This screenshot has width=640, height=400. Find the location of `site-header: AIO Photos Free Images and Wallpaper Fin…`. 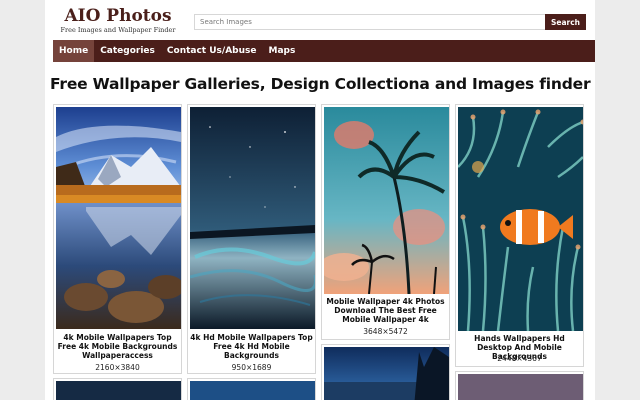

site-header: AIO Photos Free Images and Wallpaper Fin… is located at coordinates (320, 20).